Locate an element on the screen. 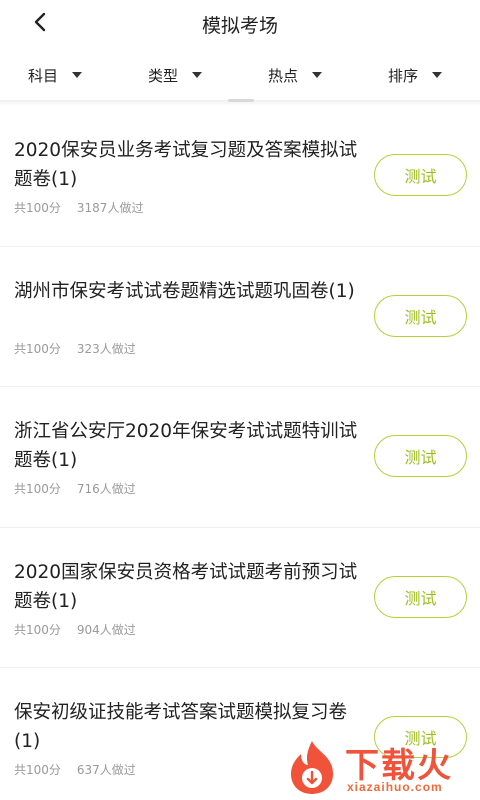  filter-label: 类型 is located at coordinates (163, 75).